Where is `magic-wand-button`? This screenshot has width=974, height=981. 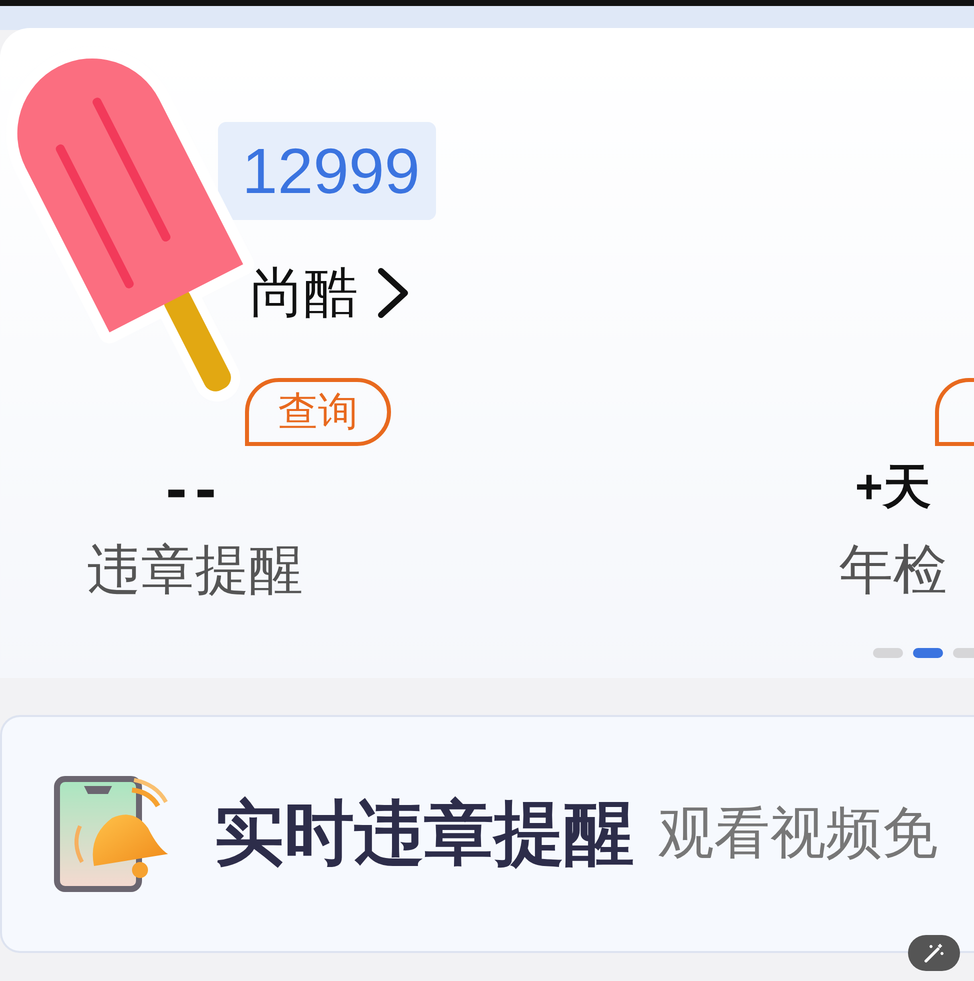 magic-wand-button is located at coordinates (934, 953).